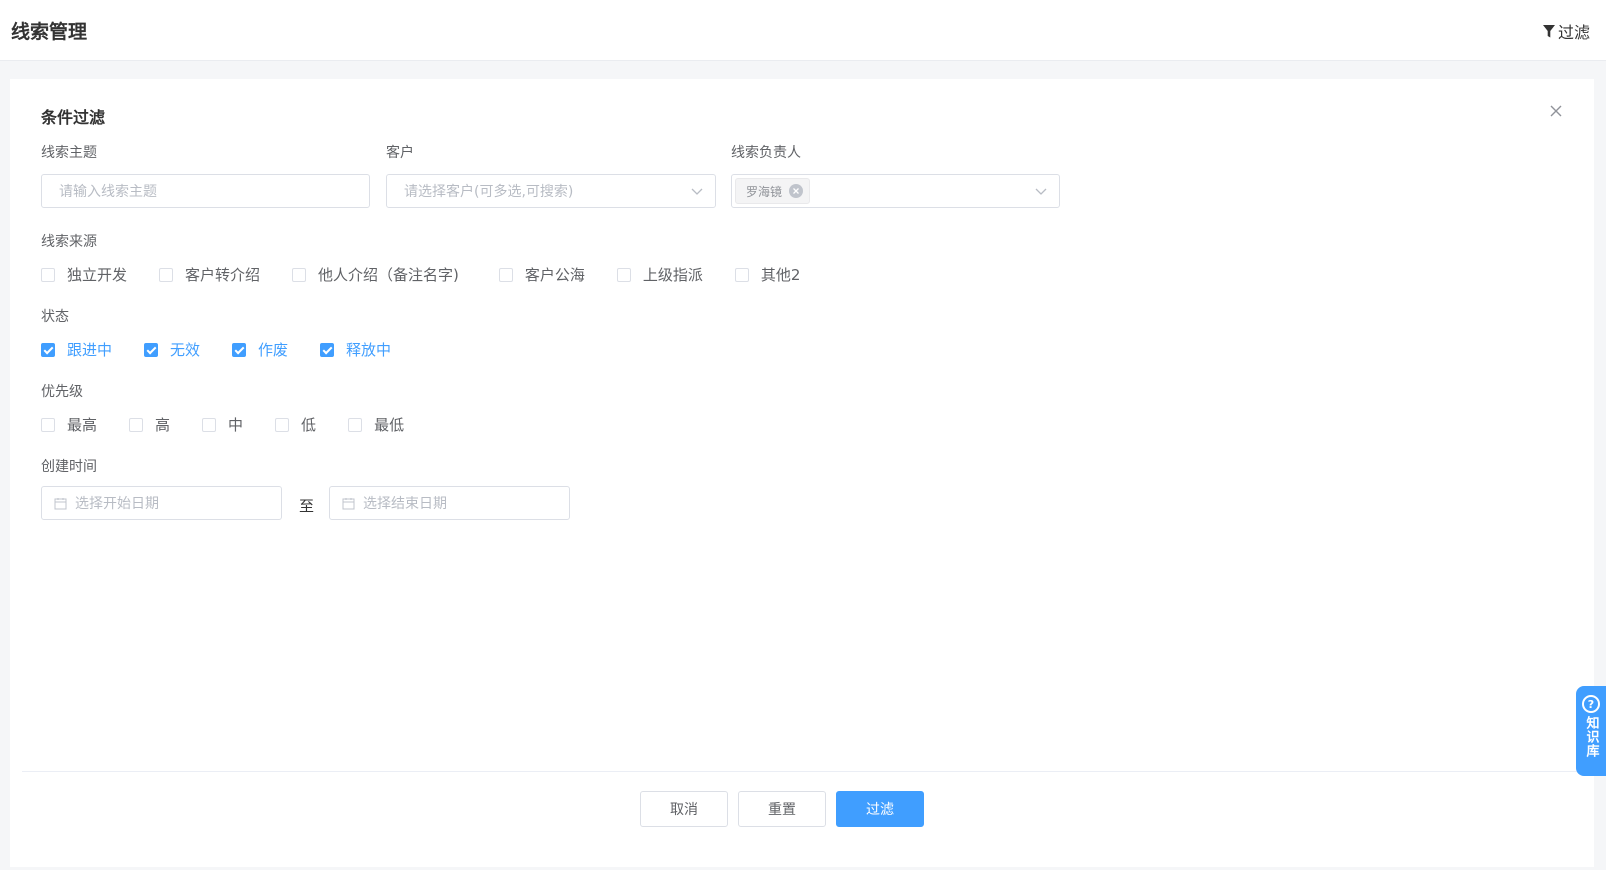  Describe the element at coordinates (90, 350) in the screenshot. I see `option-label: 跟进中` at that location.